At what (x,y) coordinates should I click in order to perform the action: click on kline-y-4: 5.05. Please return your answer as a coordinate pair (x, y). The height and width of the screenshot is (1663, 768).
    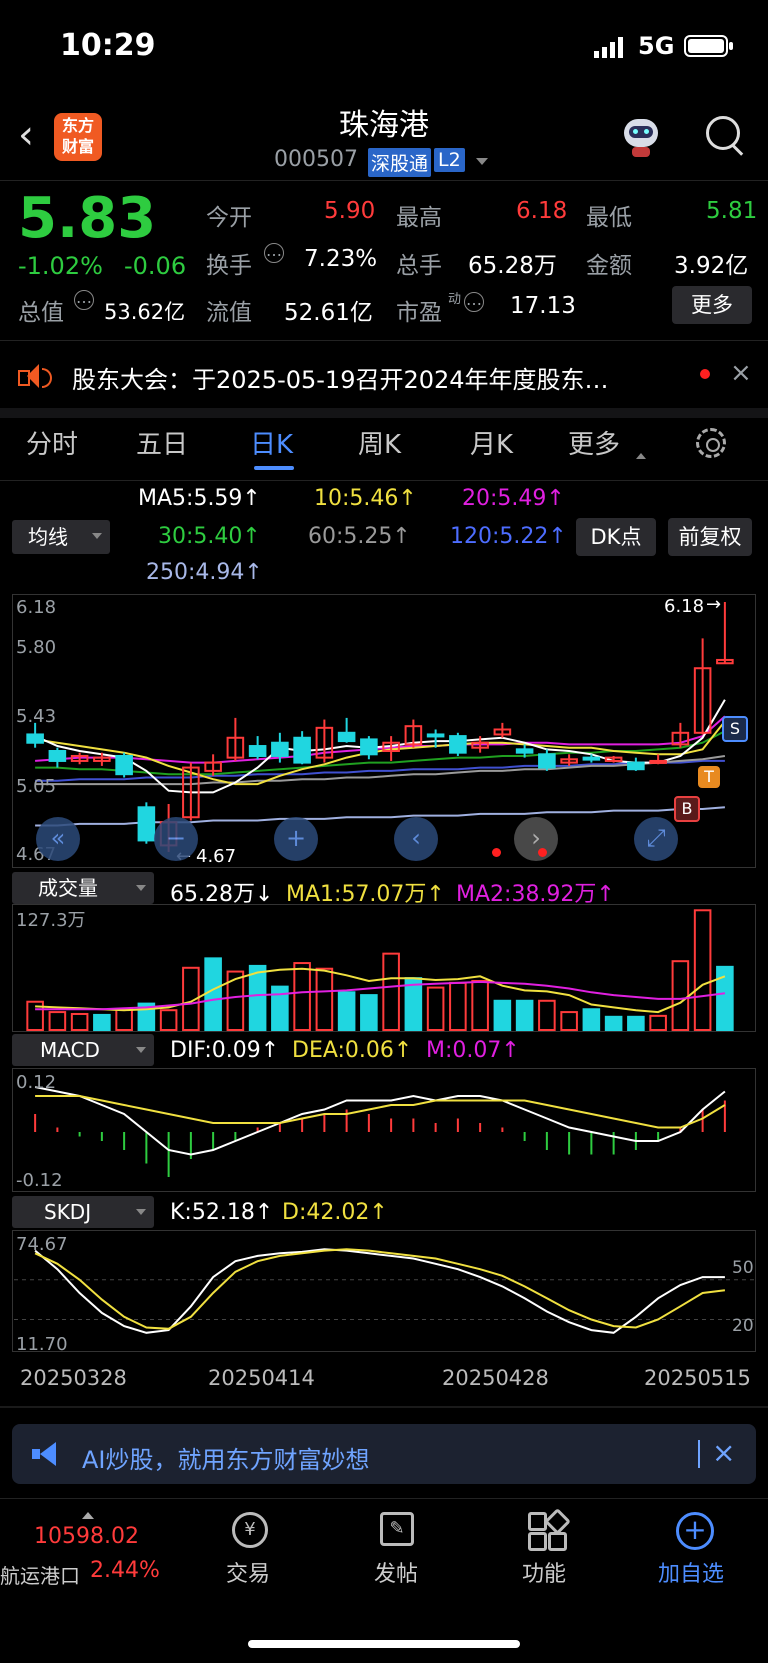
    Looking at the image, I should click on (36, 786).